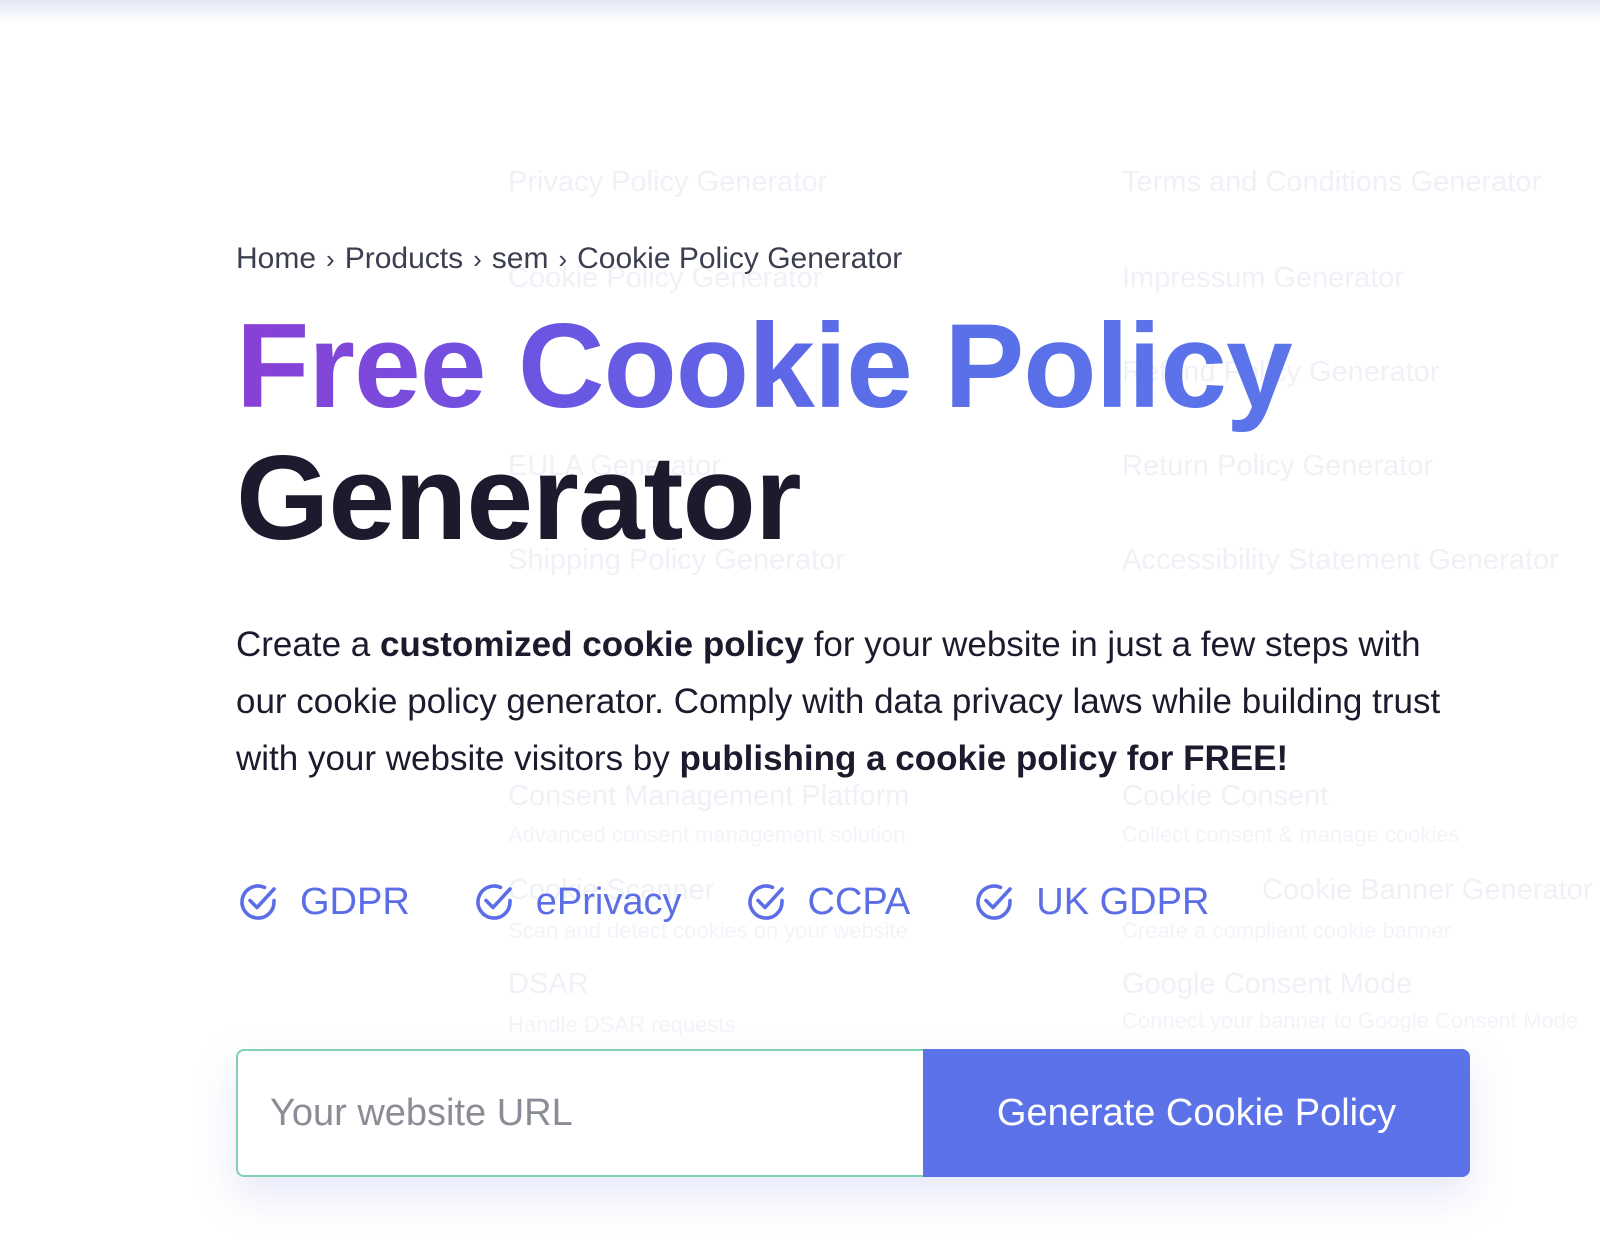 The height and width of the screenshot is (1242, 1600). I want to click on page-title: Free Cookie Policy Generator, so click(764, 432).